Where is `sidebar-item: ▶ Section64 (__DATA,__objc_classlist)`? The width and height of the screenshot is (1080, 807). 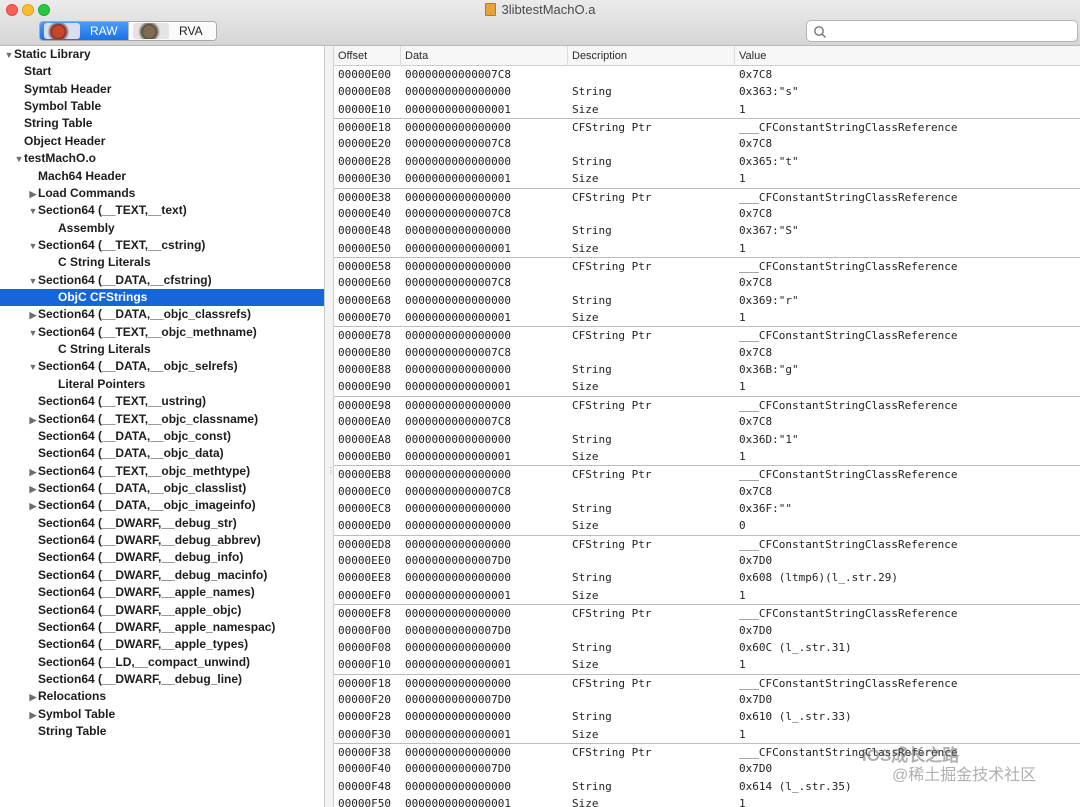 sidebar-item: ▶ Section64 (__DATA,__objc_classlist) is located at coordinates (162, 488).